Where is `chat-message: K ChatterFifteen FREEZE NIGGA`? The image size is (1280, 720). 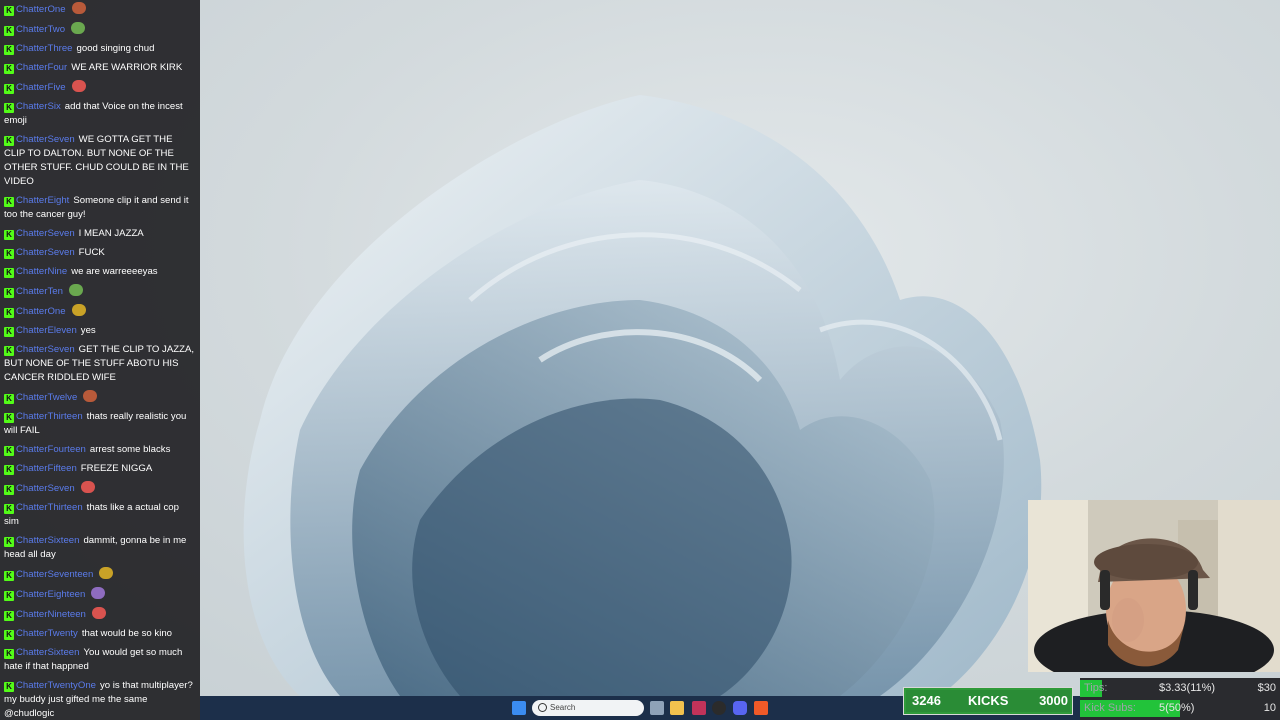 chat-message: K ChatterFifteen FREEZE NIGGA is located at coordinates (100, 469).